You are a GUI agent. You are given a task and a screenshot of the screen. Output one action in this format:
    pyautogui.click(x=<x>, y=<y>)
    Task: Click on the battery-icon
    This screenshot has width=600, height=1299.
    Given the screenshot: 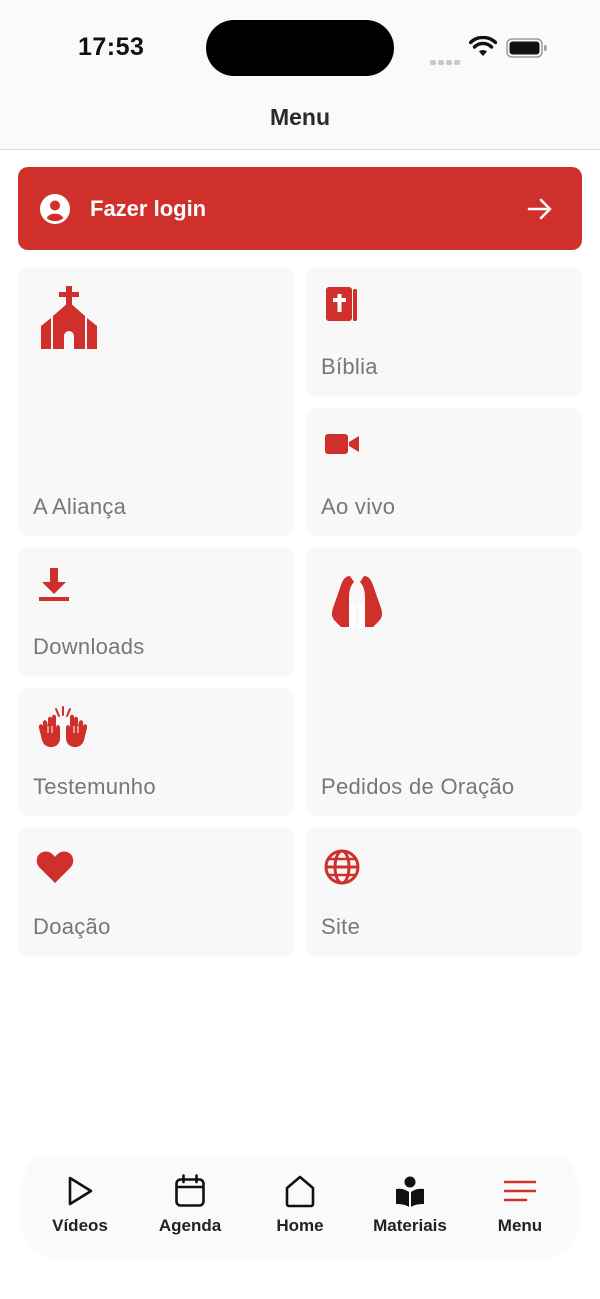 What is the action you would take?
    pyautogui.click(x=526, y=48)
    